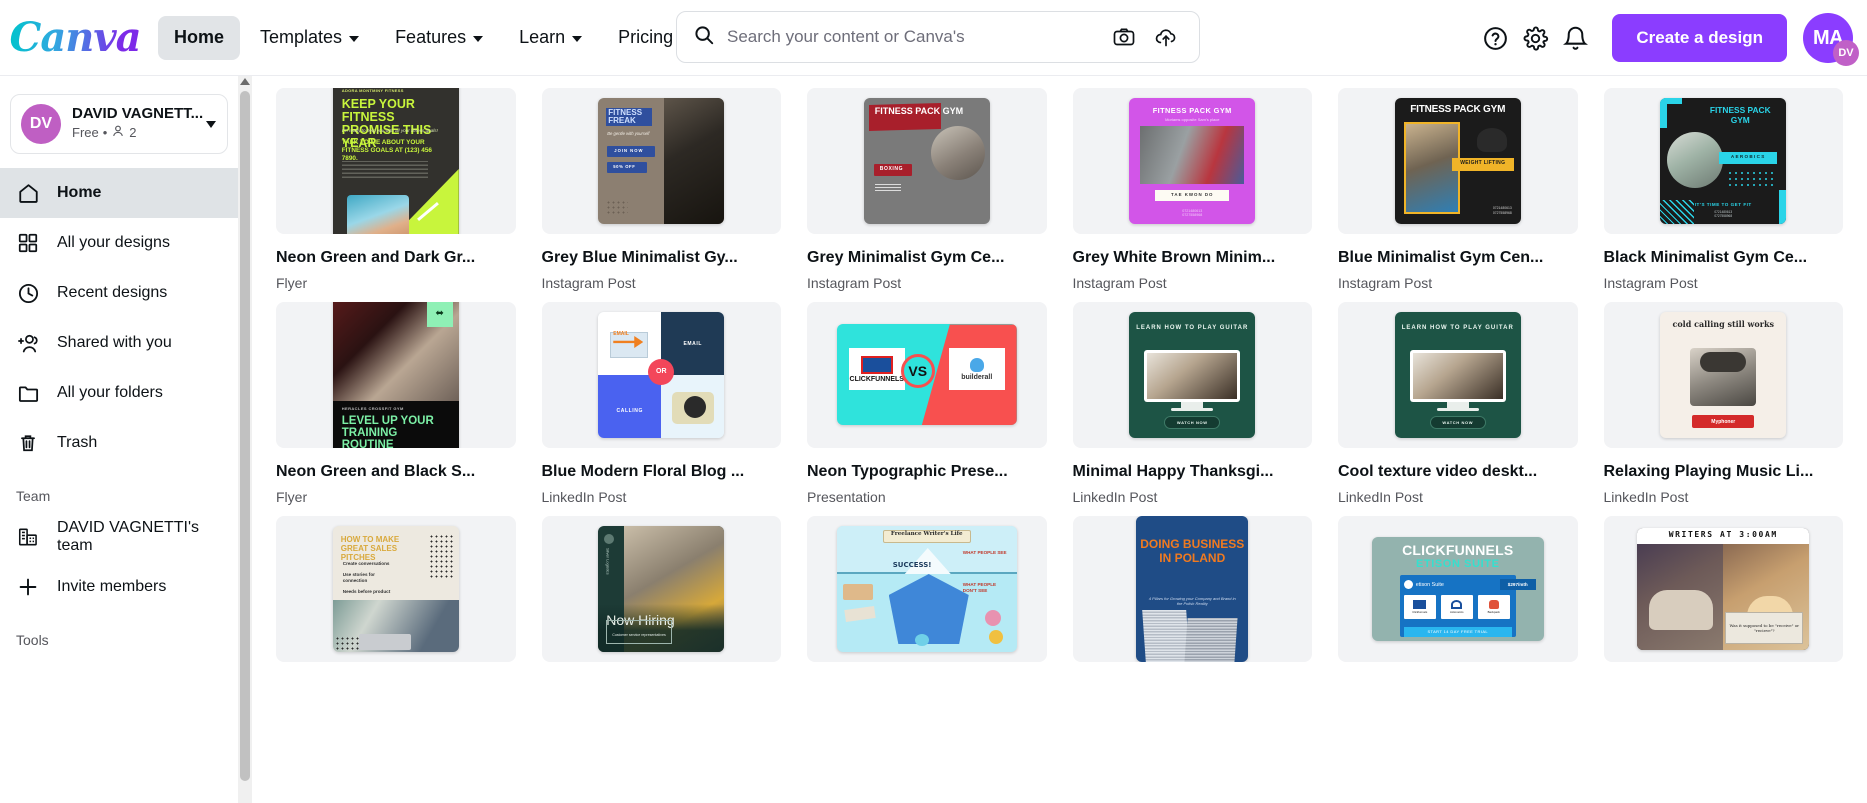 The width and height of the screenshot is (1867, 803). What do you see at coordinates (128, 536) in the screenshot?
I see `sidebar-item-team-label: DAVID VAGNETTI's team` at bounding box center [128, 536].